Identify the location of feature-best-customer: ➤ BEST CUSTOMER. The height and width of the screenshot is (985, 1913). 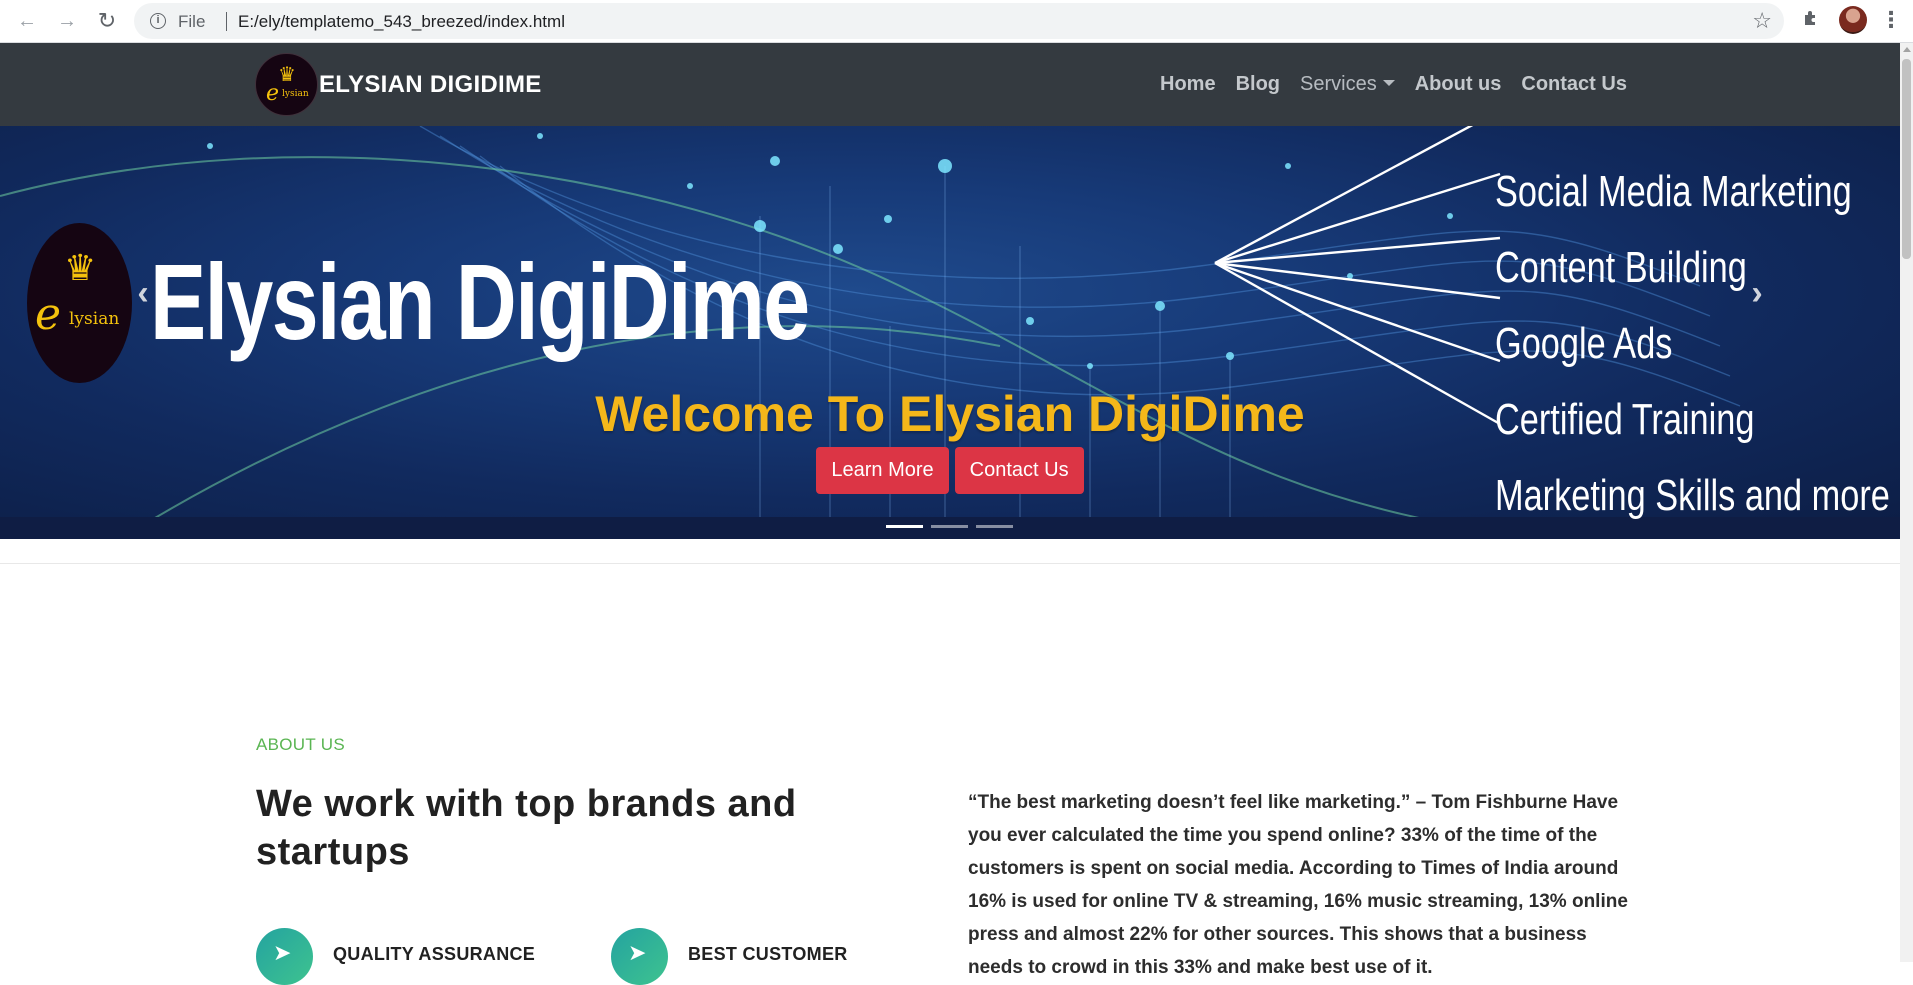
(729, 956).